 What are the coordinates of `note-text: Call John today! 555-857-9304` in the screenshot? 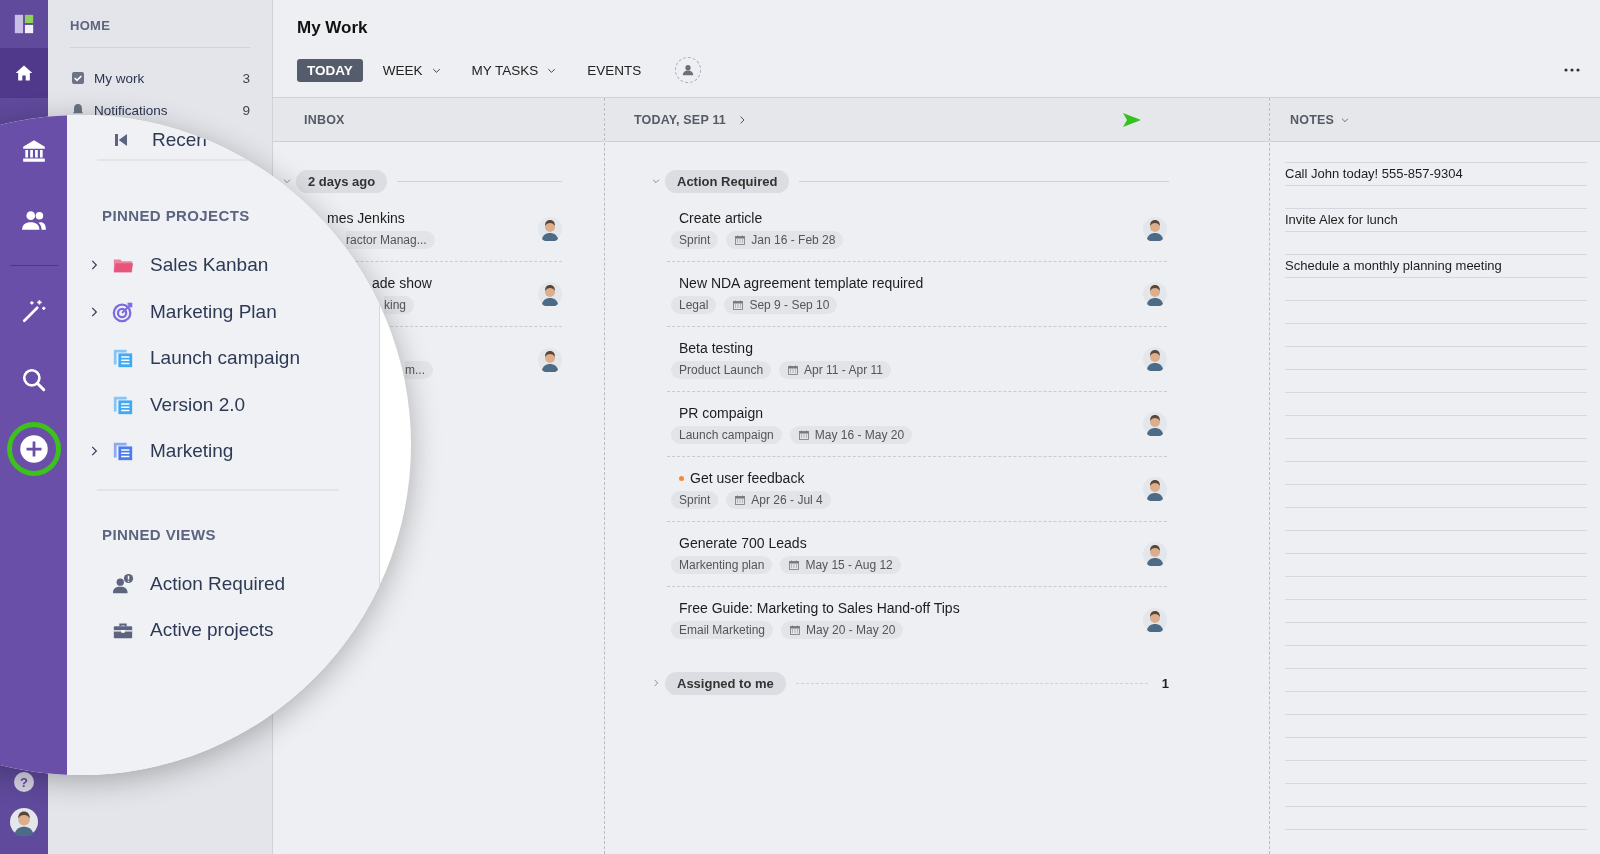 It's located at (1374, 173).